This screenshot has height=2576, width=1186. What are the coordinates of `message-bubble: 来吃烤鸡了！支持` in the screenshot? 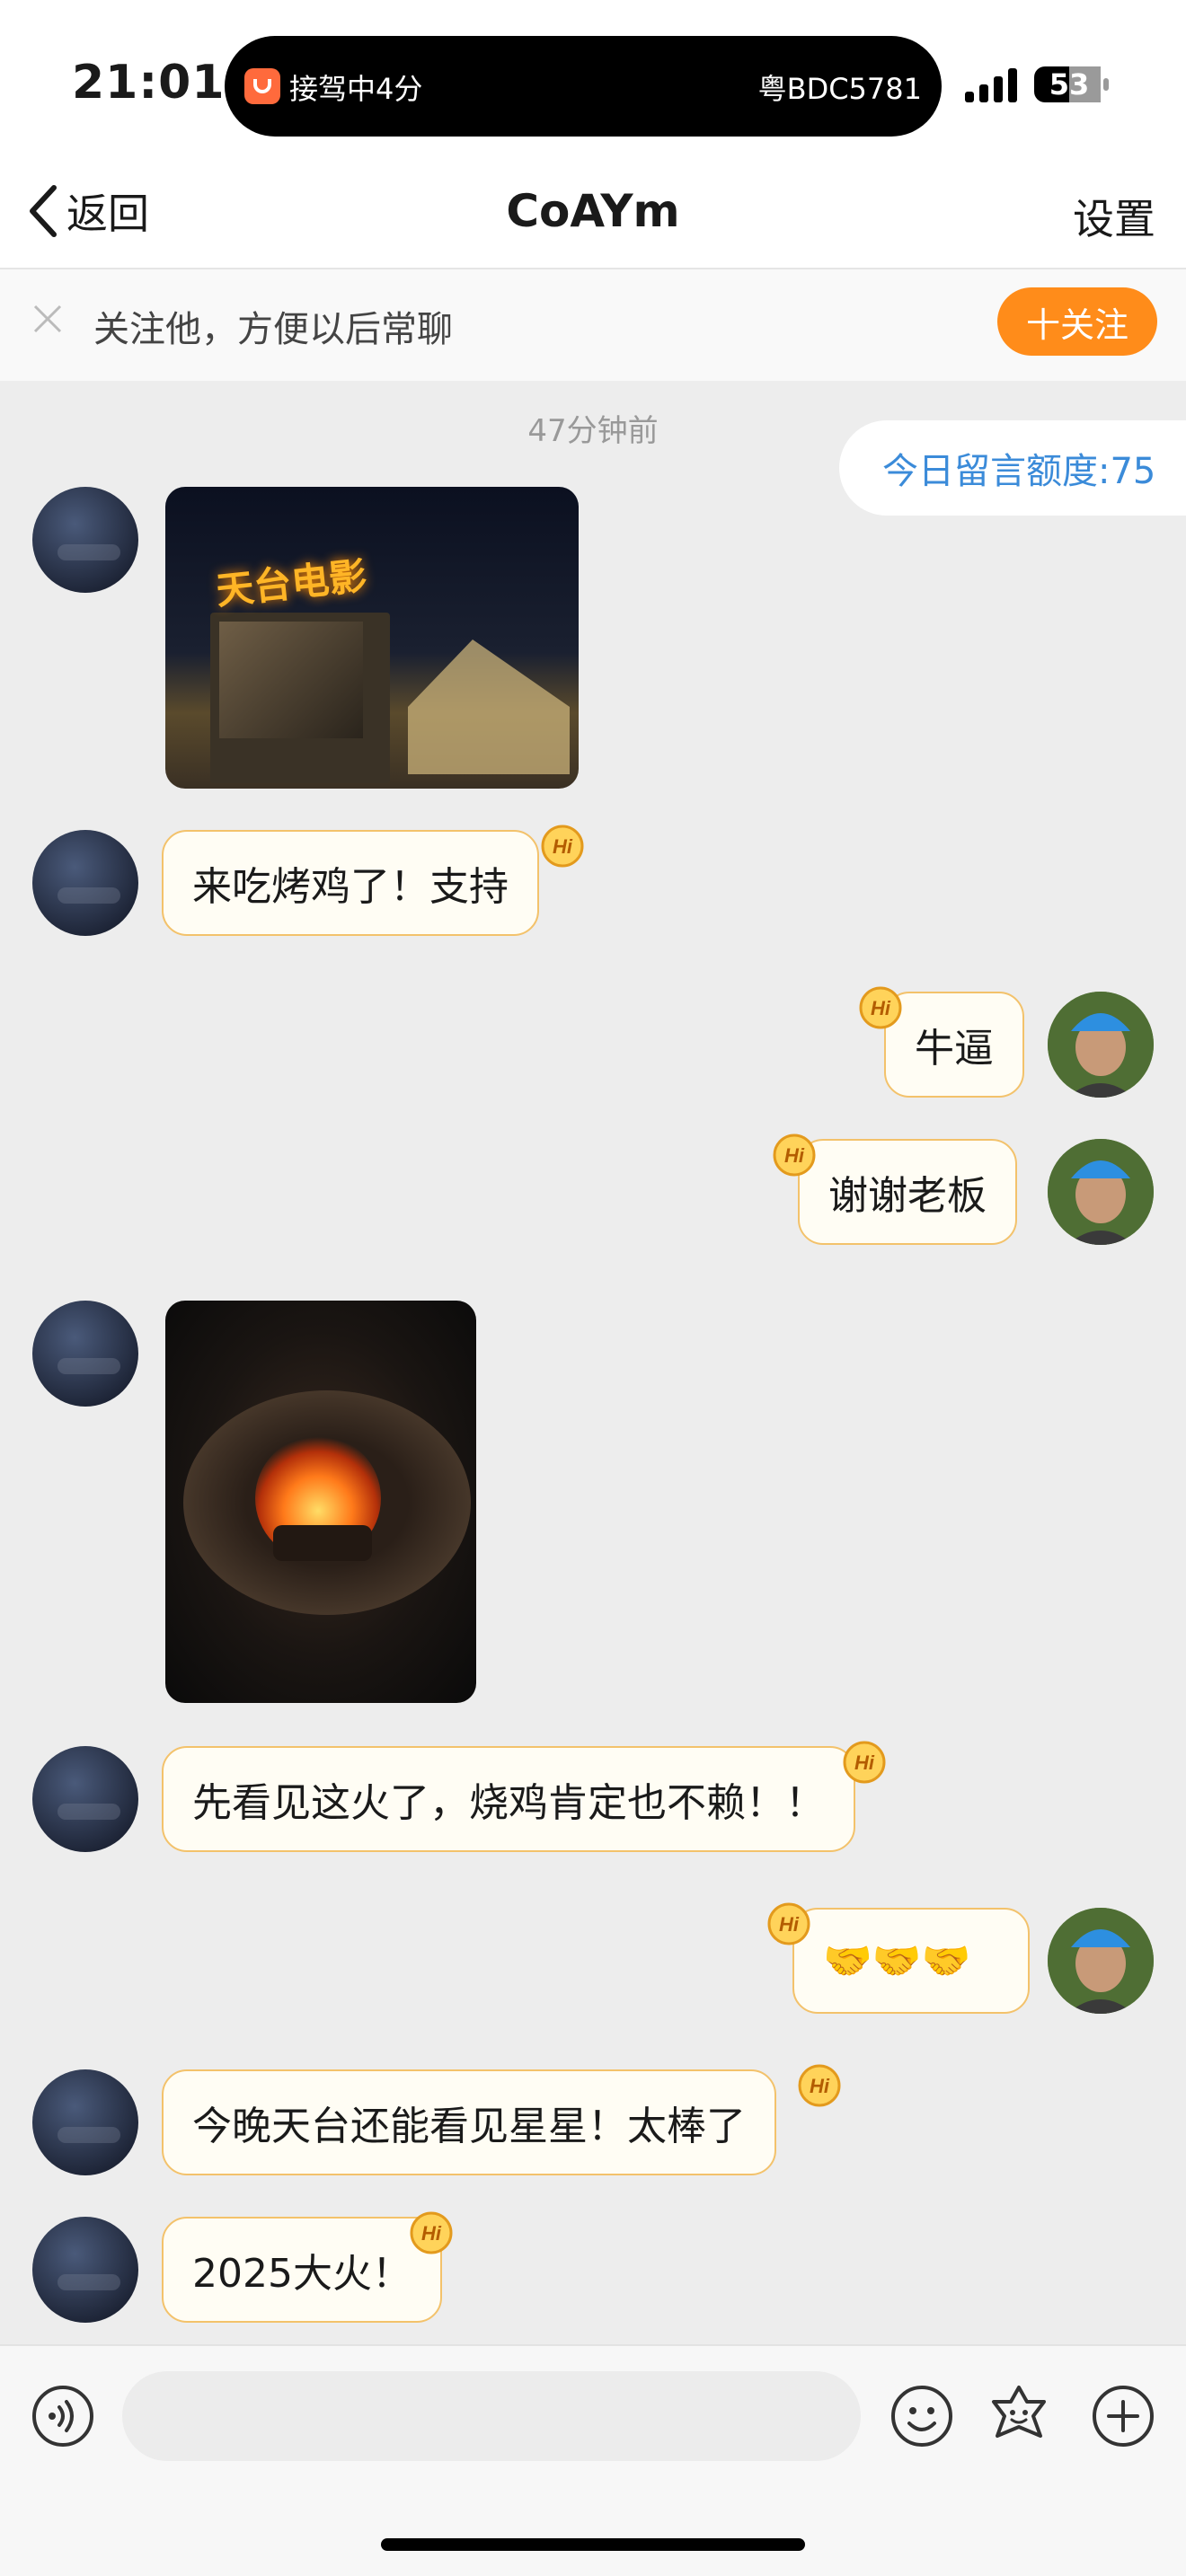 It's located at (350, 883).